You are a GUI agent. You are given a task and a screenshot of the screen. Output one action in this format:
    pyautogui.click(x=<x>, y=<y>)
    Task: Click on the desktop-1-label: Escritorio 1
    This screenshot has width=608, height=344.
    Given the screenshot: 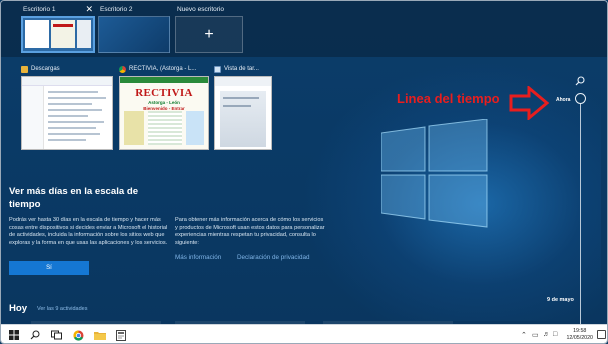 What is the action you would take?
    pyautogui.click(x=39, y=9)
    